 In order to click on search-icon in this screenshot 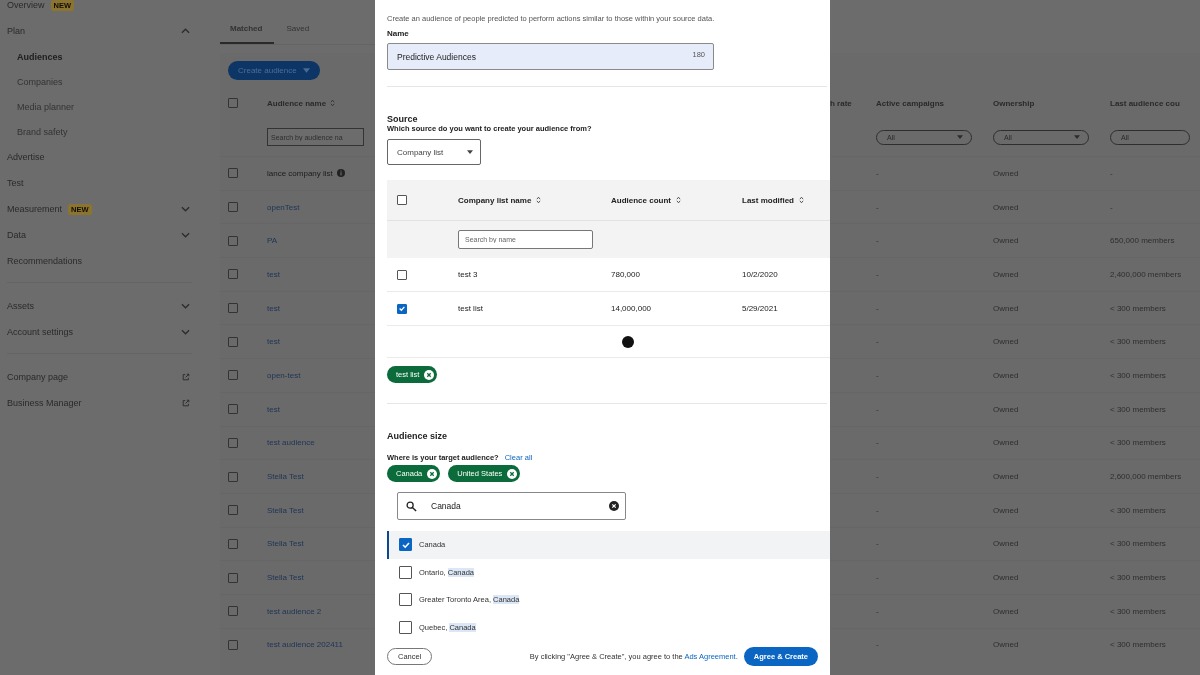, I will do `click(411, 506)`.